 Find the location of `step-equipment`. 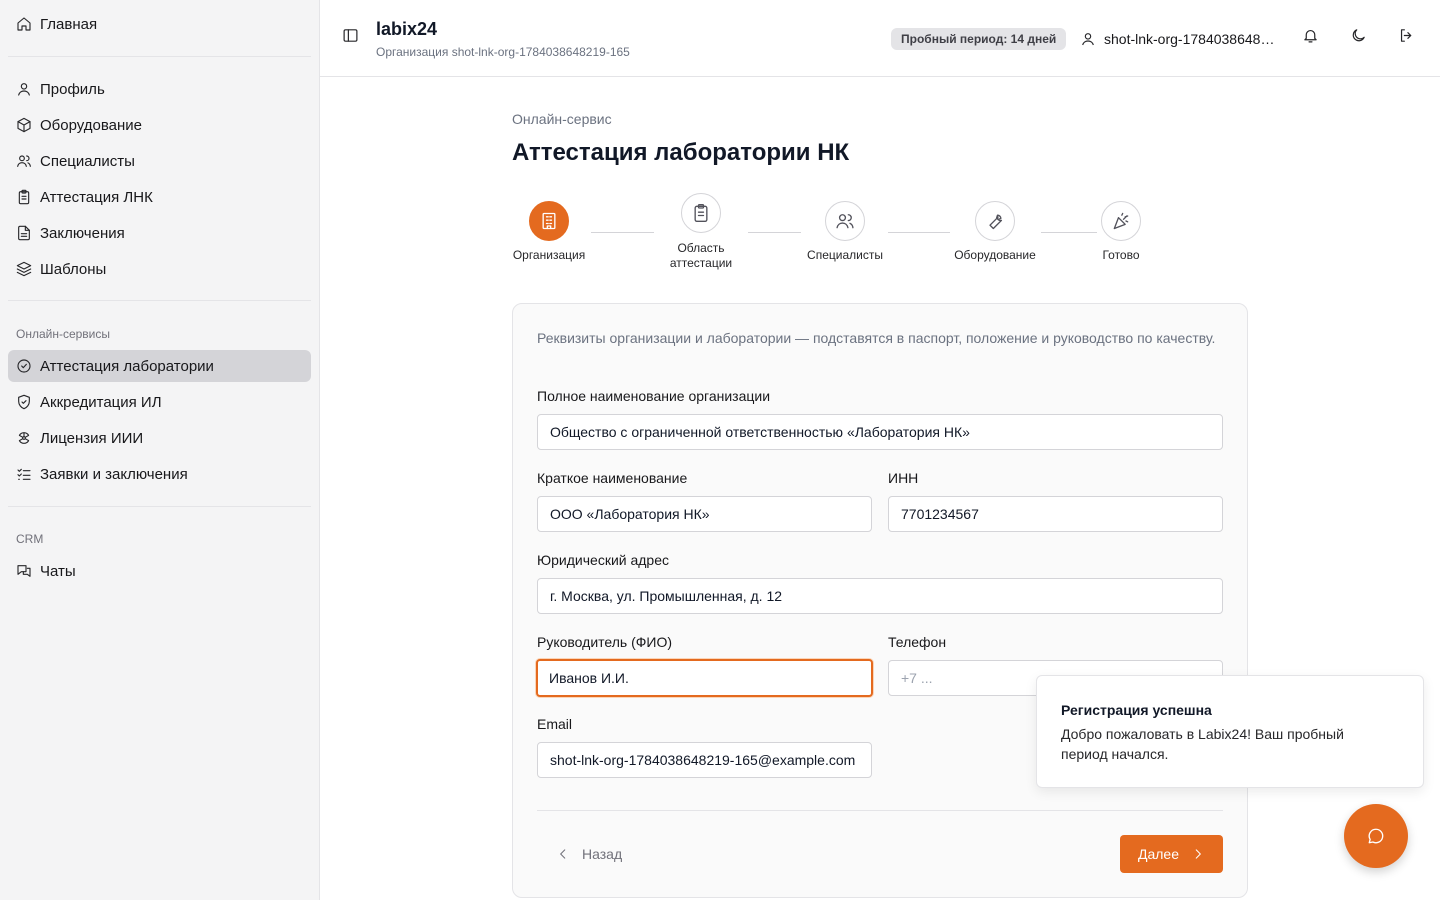

step-equipment is located at coordinates (995, 221).